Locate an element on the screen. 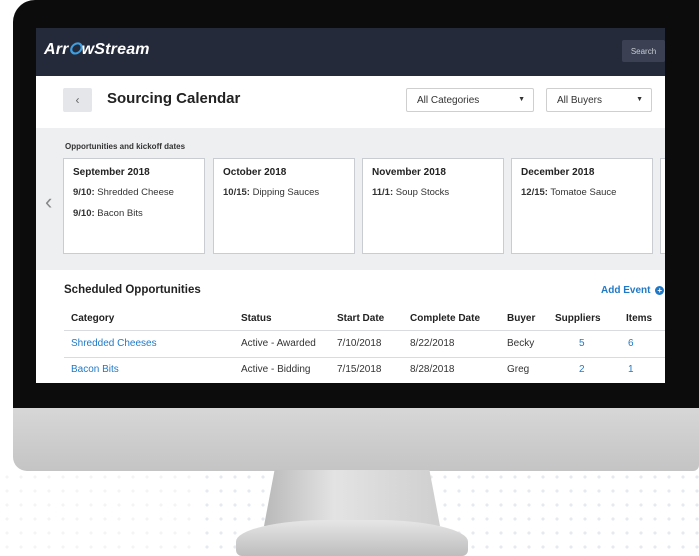 Image resolution: width=699 pixels, height=556 pixels. category-filter-select: All Categories ▼ is located at coordinates (470, 100).